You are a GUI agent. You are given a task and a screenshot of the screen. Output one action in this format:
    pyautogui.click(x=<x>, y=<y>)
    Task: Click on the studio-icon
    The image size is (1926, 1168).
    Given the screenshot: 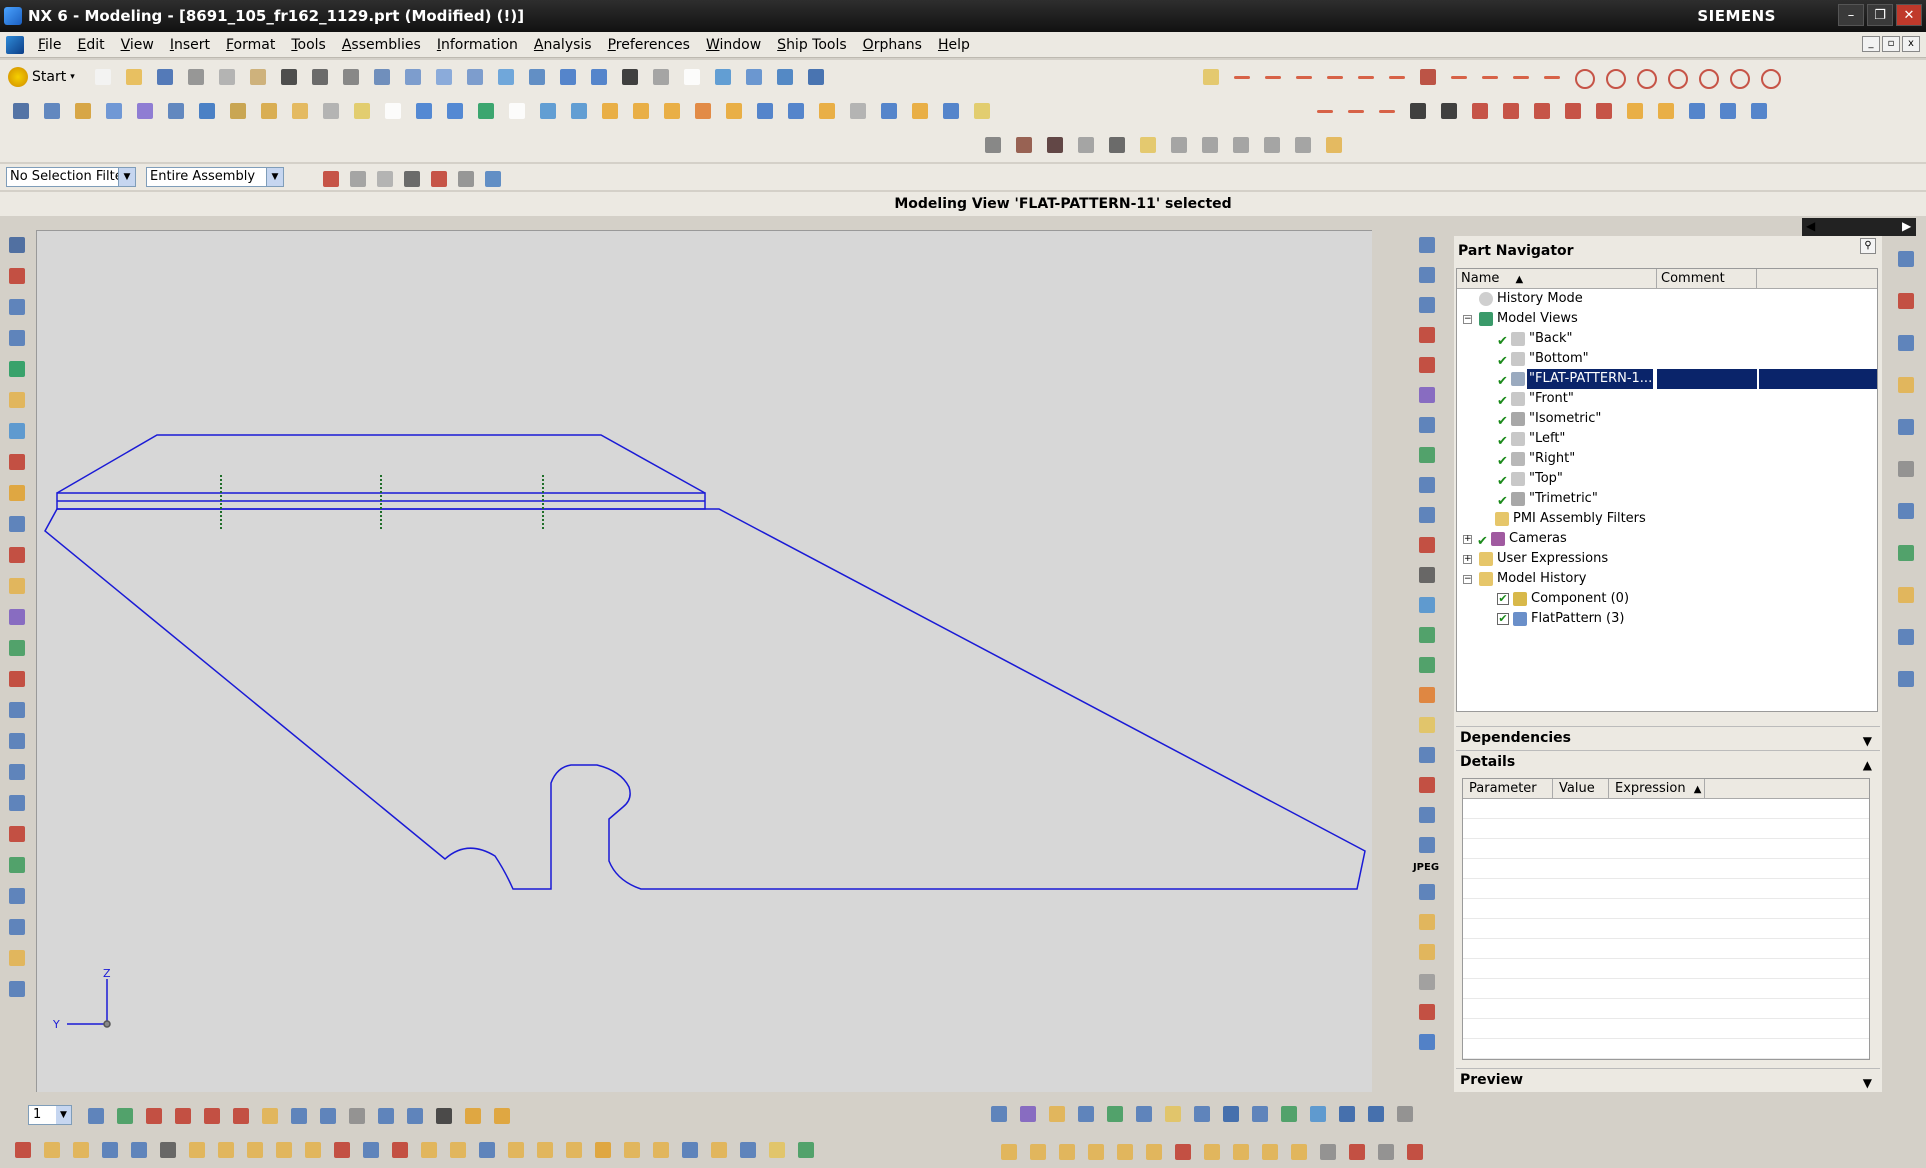 What is the action you would take?
    pyautogui.click(x=1334, y=145)
    